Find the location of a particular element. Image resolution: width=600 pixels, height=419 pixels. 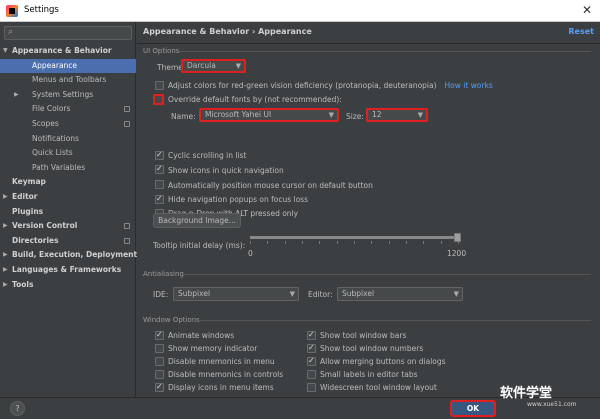

sidebar-item-label: Appearance is located at coordinates (55, 65).